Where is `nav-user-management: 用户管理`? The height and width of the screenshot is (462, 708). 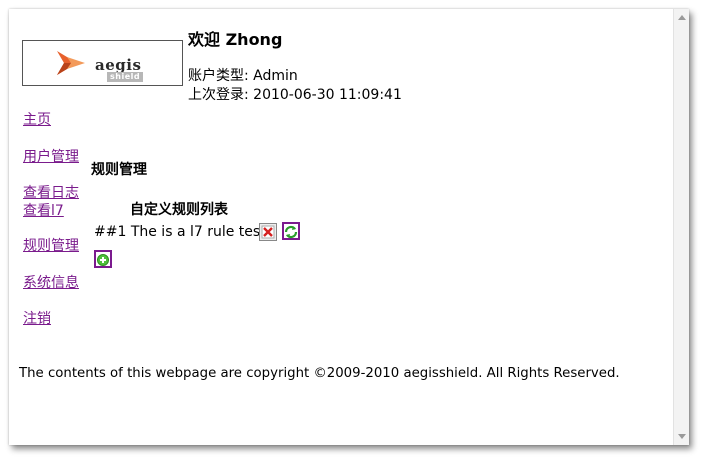
nav-user-management: 用户管理 is located at coordinates (51, 156).